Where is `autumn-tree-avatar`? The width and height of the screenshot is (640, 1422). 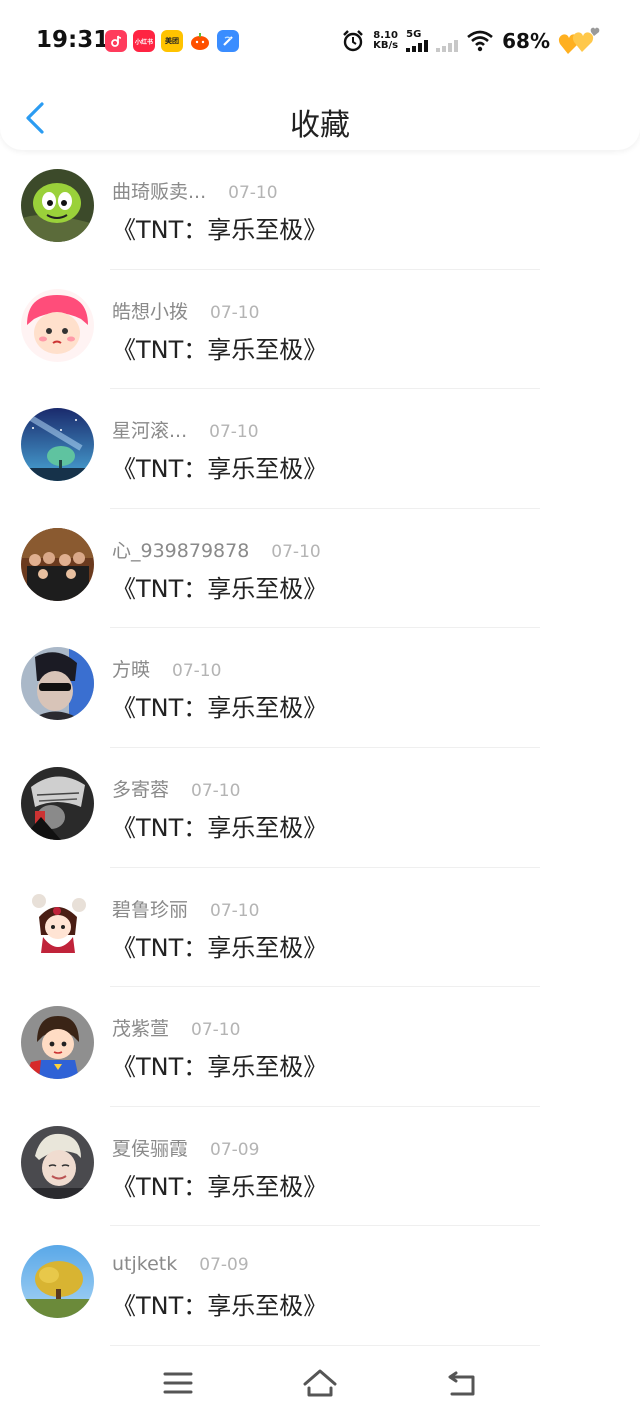 autumn-tree-avatar is located at coordinates (57, 1282).